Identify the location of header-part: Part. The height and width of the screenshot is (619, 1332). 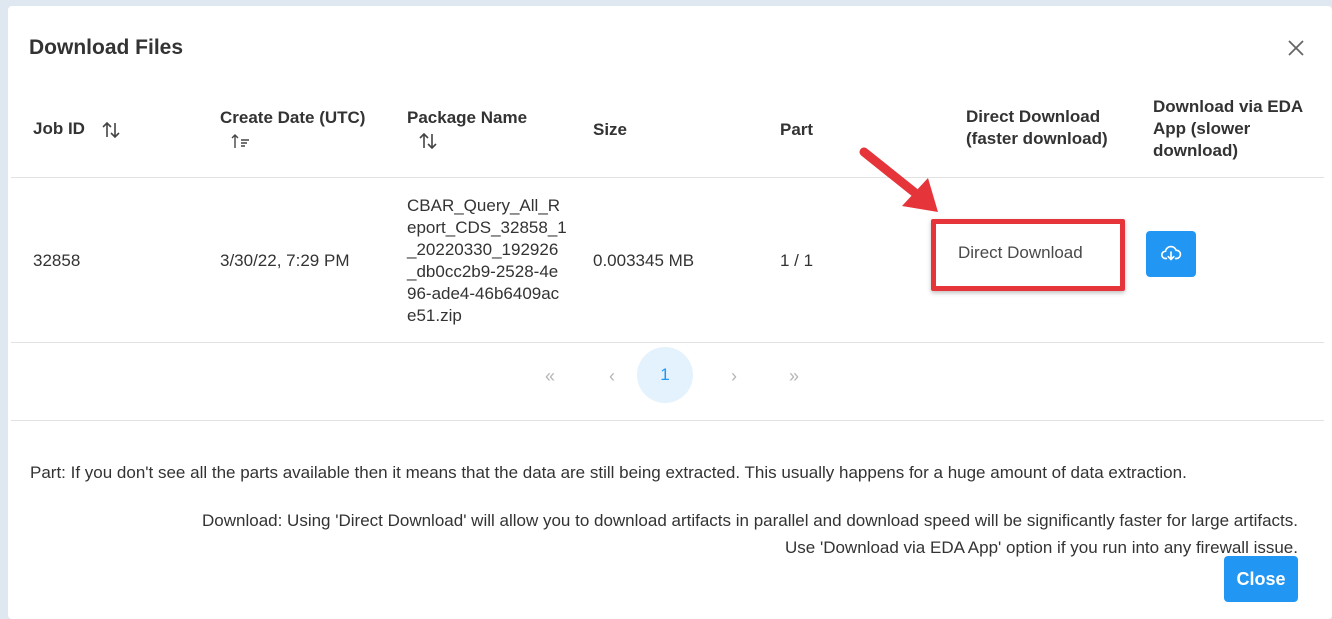
(797, 129).